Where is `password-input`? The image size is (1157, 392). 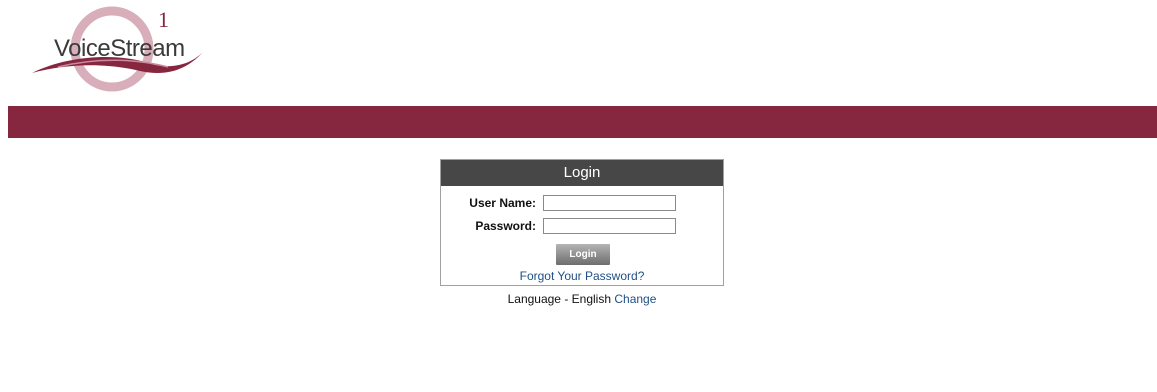
password-input is located at coordinates (609, 226).